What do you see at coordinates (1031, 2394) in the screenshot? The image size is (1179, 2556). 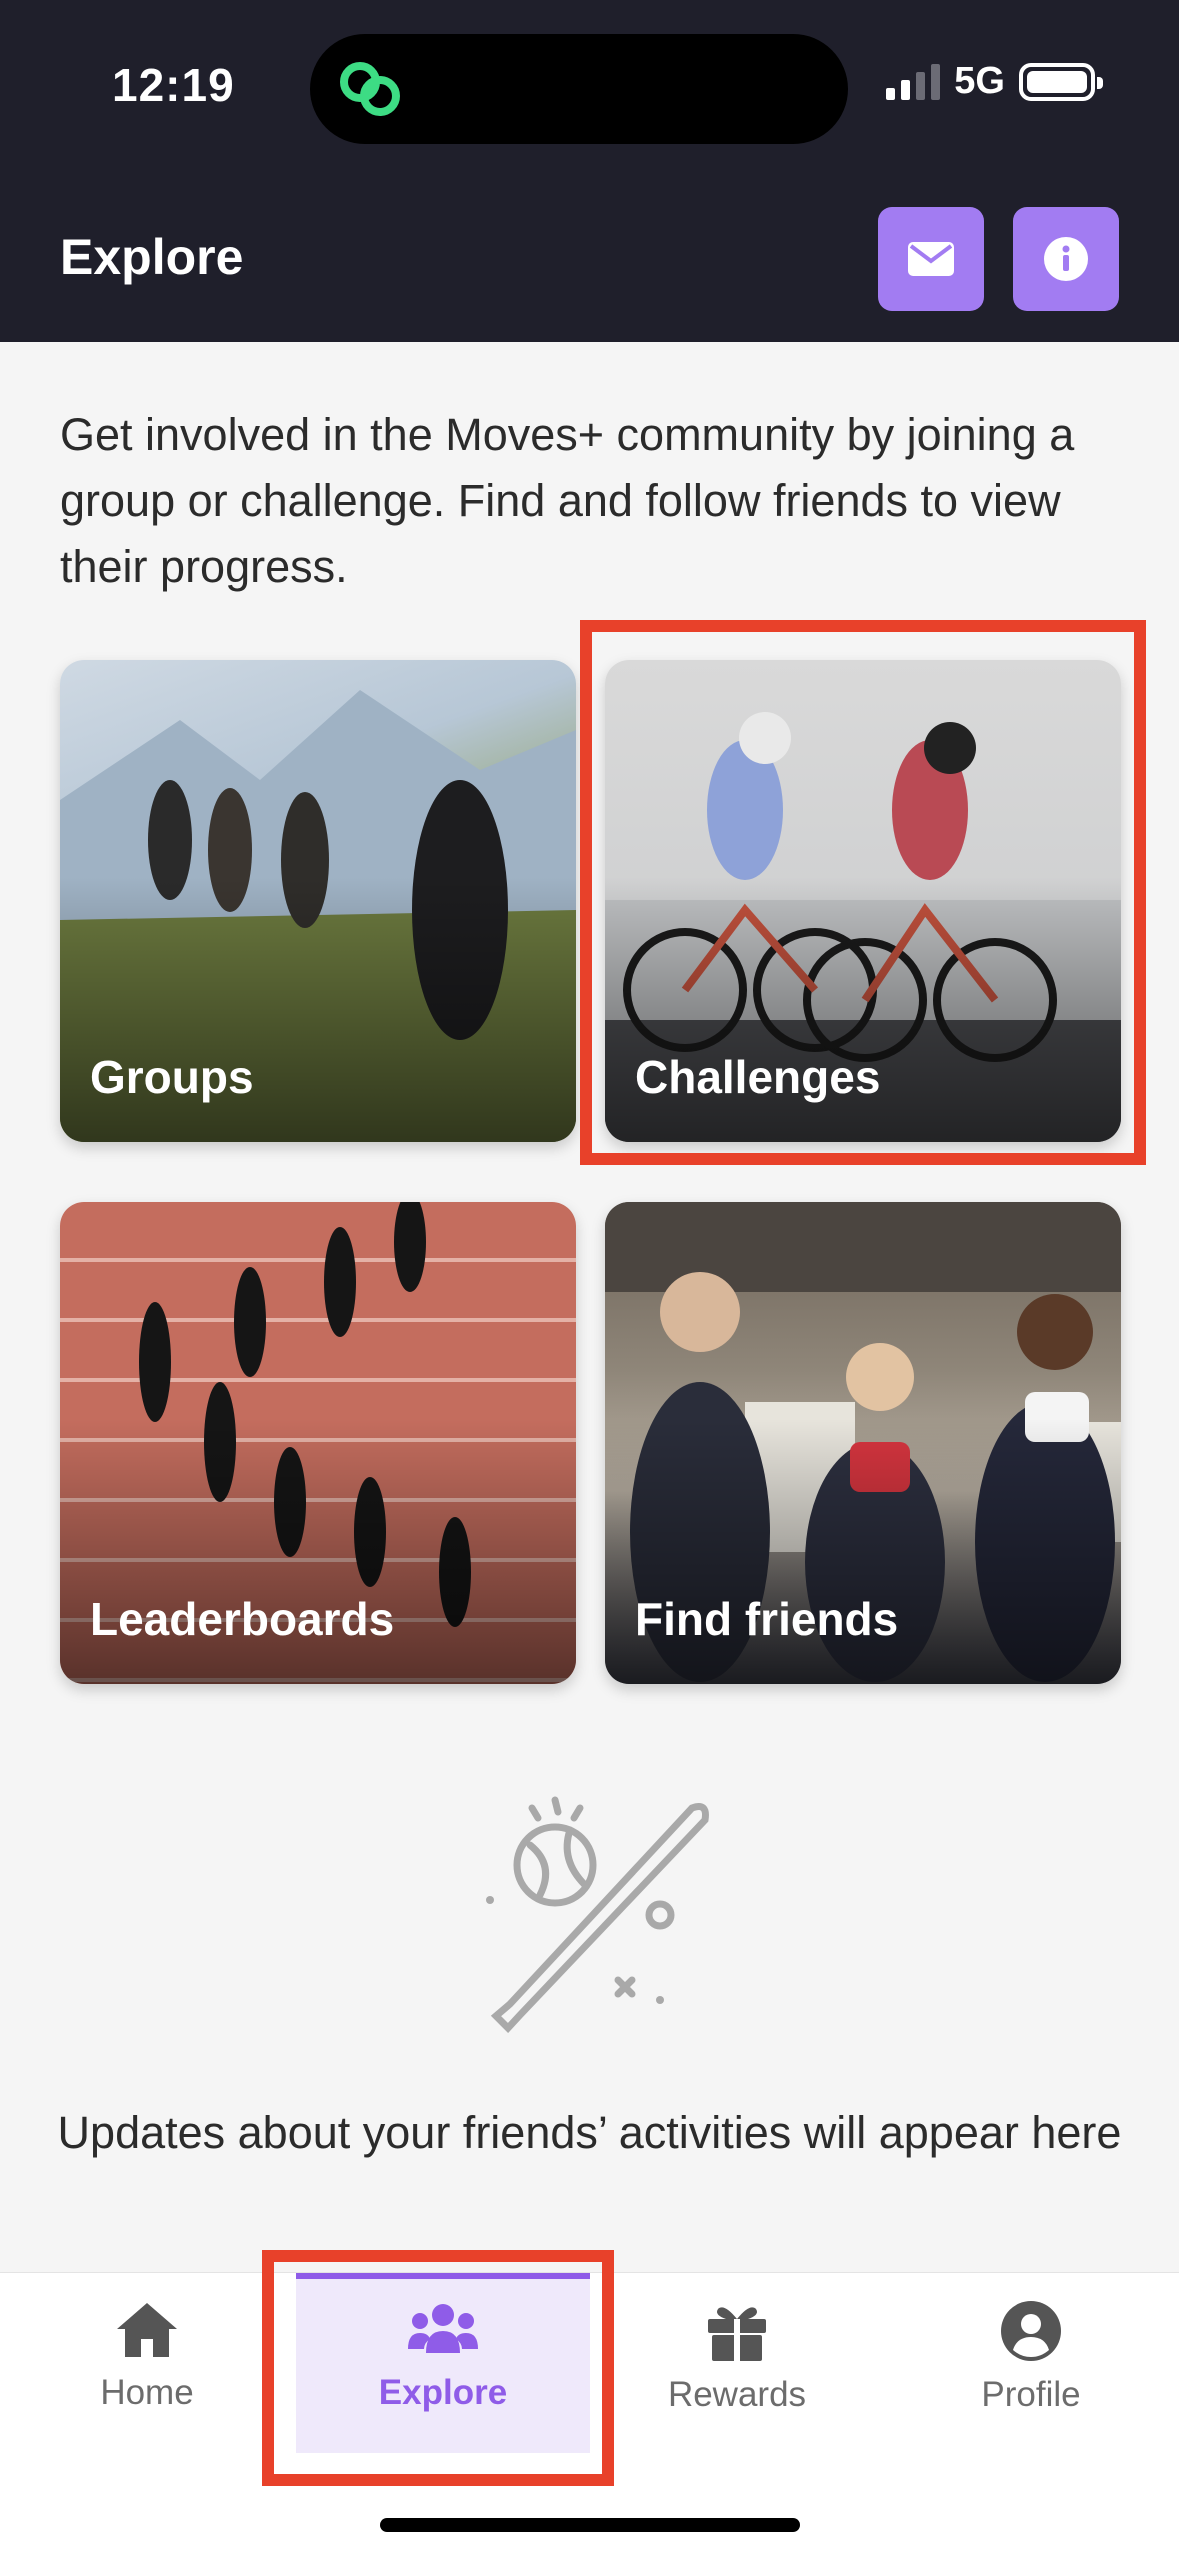 I see `tab-profile-label: Profile` at bounding box center [1031, 2394].